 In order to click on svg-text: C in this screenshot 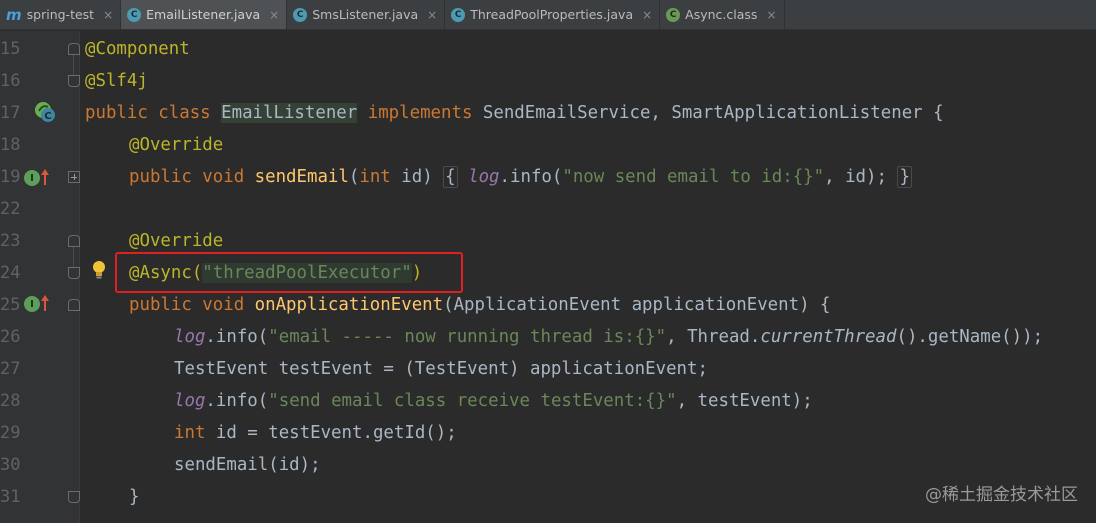, I will do `click(47, 116)`.